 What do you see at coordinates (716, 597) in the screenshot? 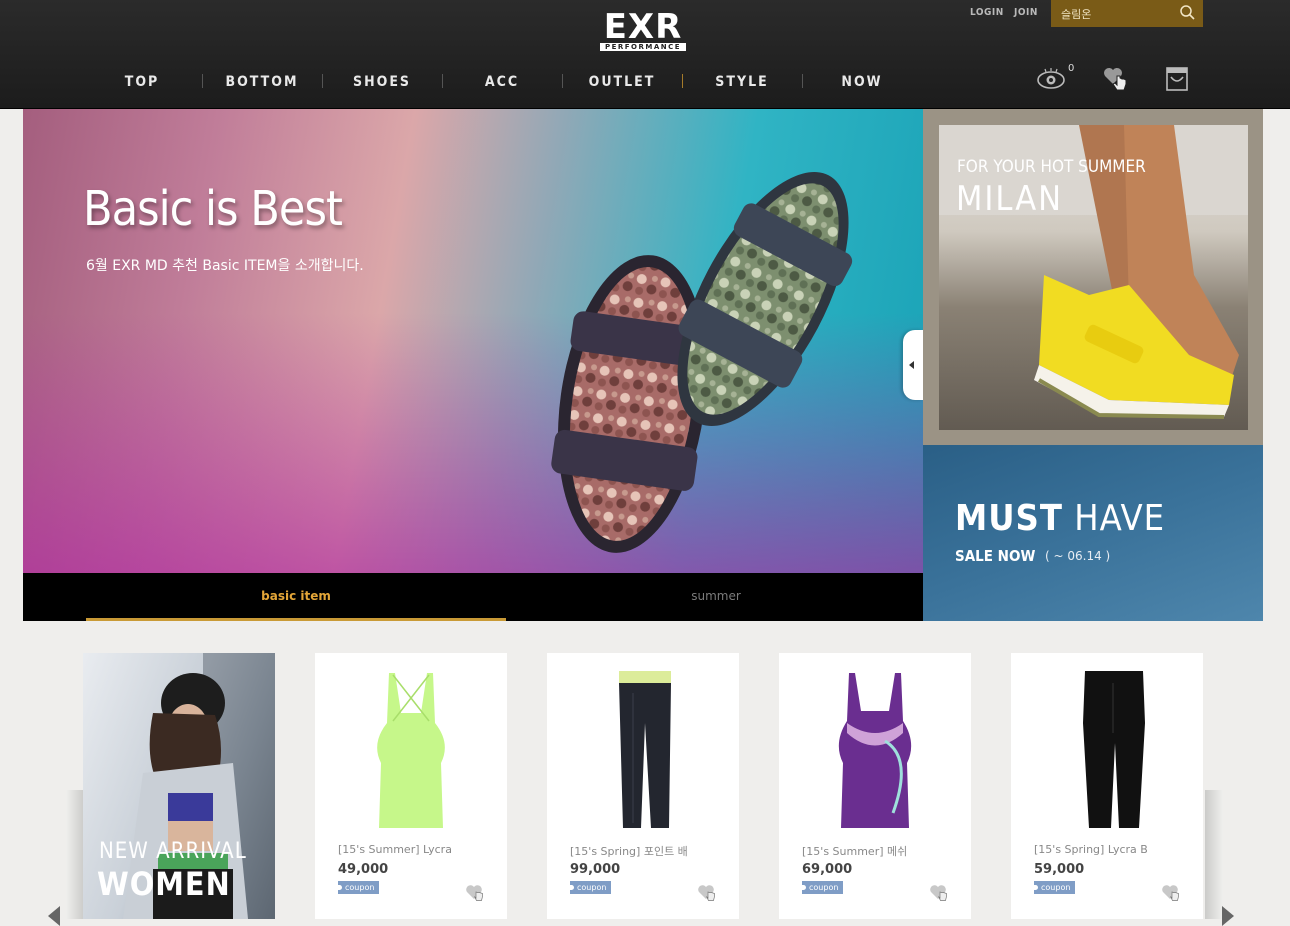
I see `tab-summer: summer` at bounding box center [716, 597].